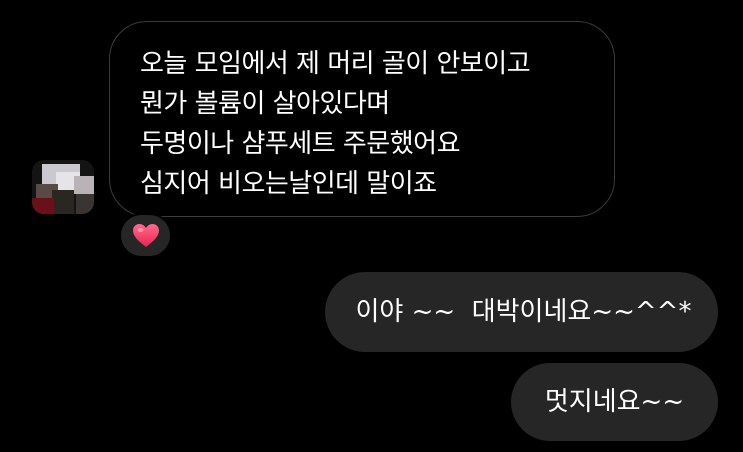  I want to click on sent-message-bubble: 멋지네요~~, so click(614, 402).